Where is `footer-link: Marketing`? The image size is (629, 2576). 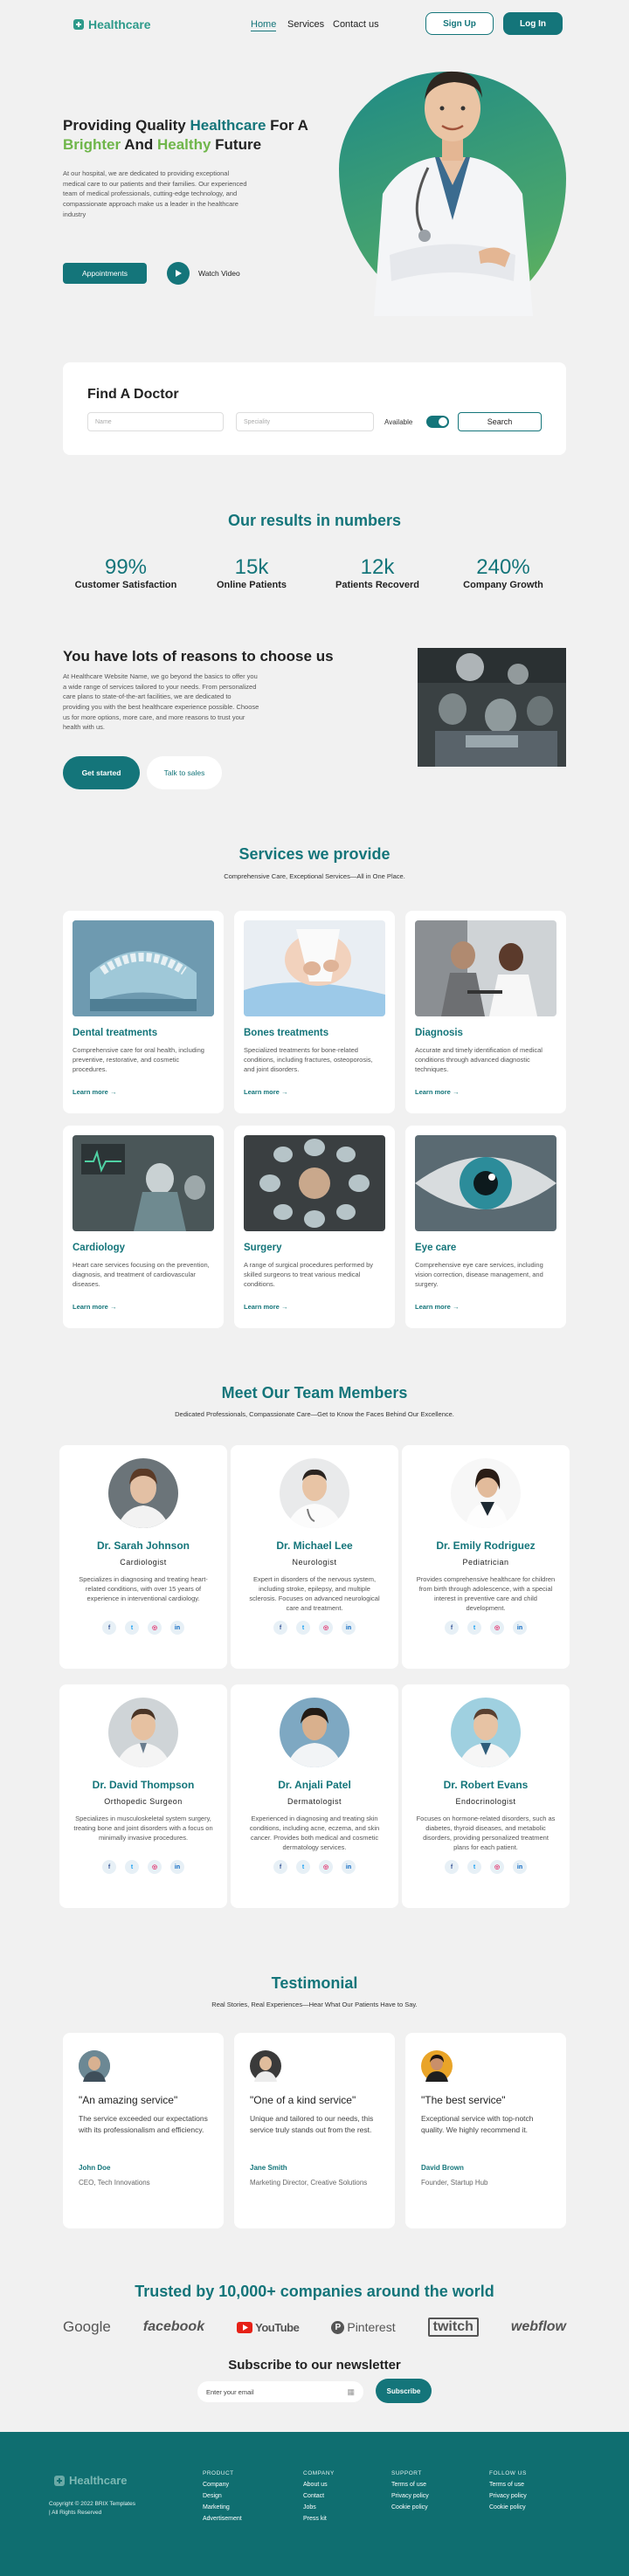
footer-link: Marketing is located at coordinates (222, 2507).